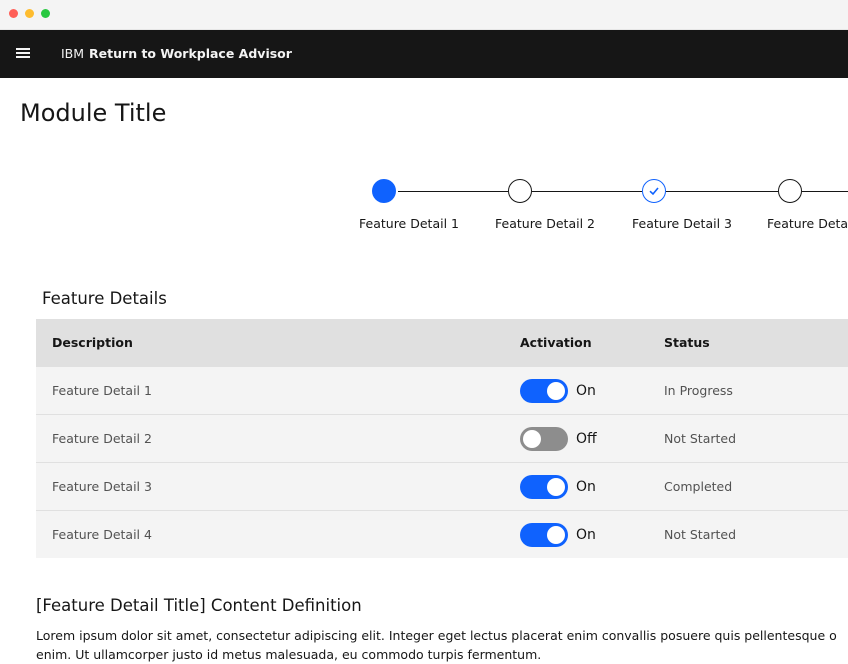 This screenshot has height=664, width=848. I want to click on step-complete-icon, so click(654, 191).